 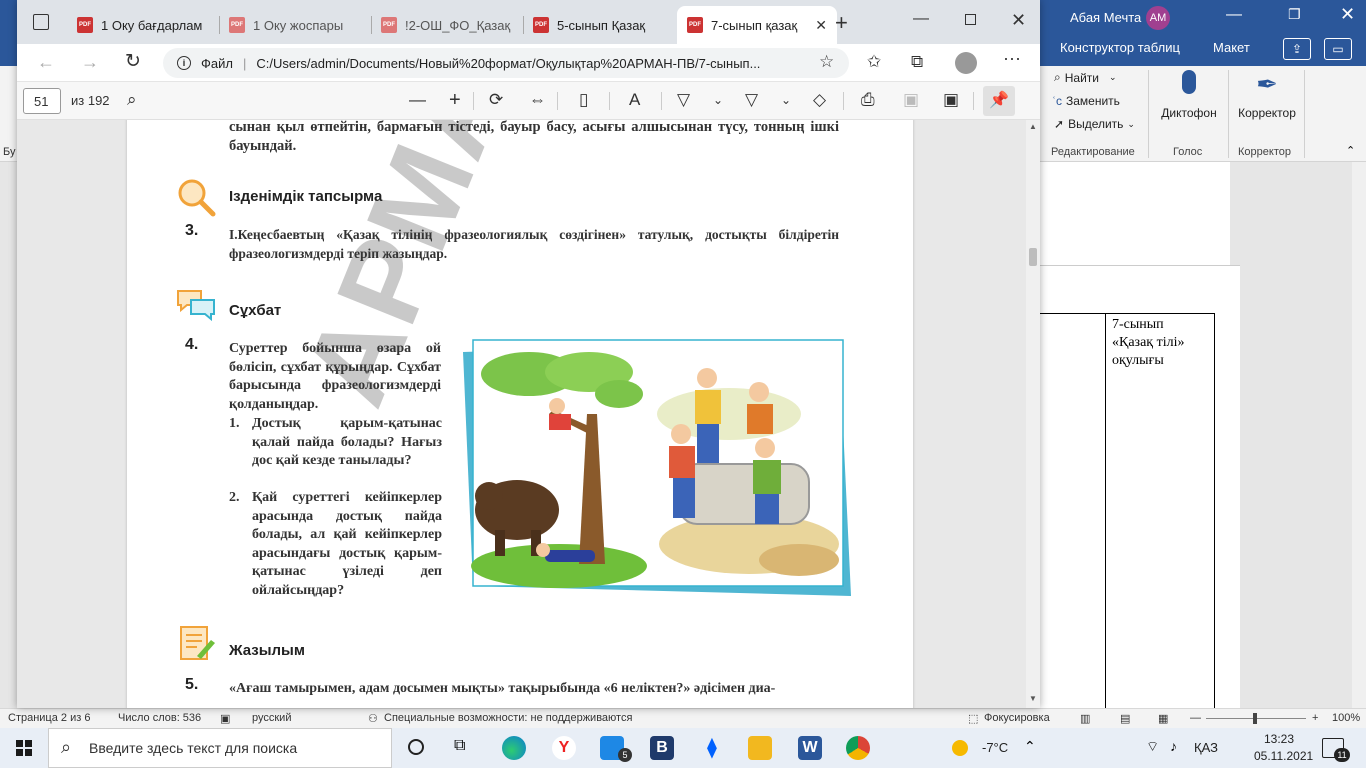 What do you see at coordinates (46, 62) in the screenshot?
I see `back-icon: ←` at bounding box center [46, 62].